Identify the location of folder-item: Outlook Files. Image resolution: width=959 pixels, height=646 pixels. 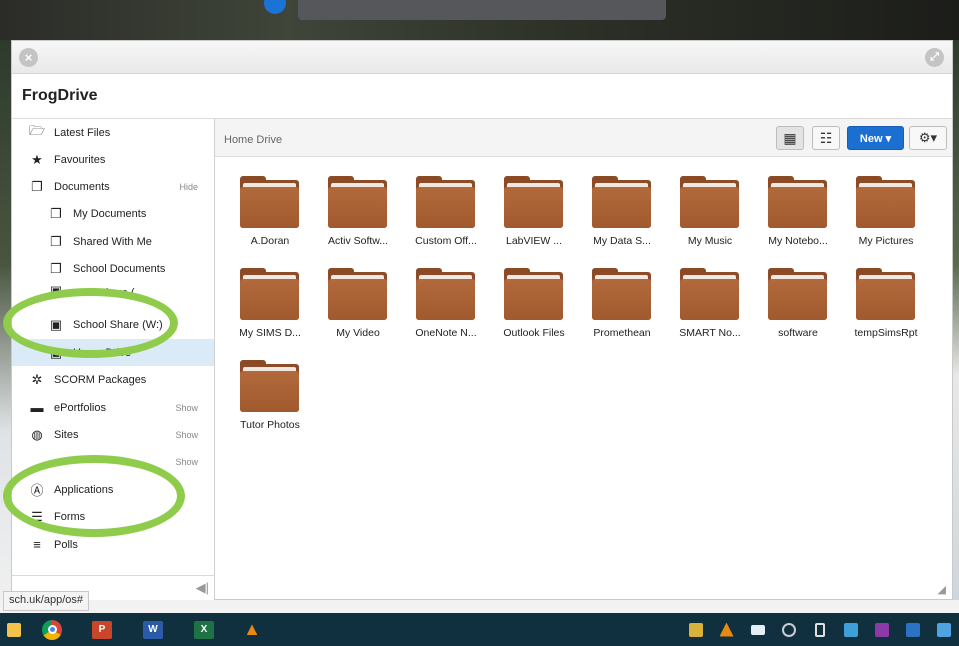
(532, 310).